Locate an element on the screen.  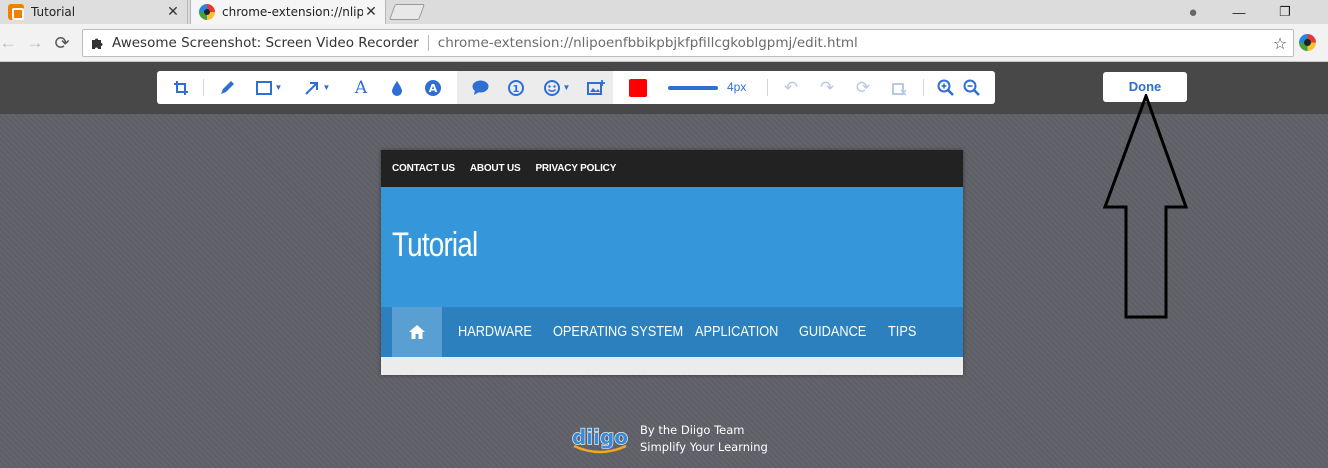
tab-title: Tutorial is located at coordinates (53, 12).